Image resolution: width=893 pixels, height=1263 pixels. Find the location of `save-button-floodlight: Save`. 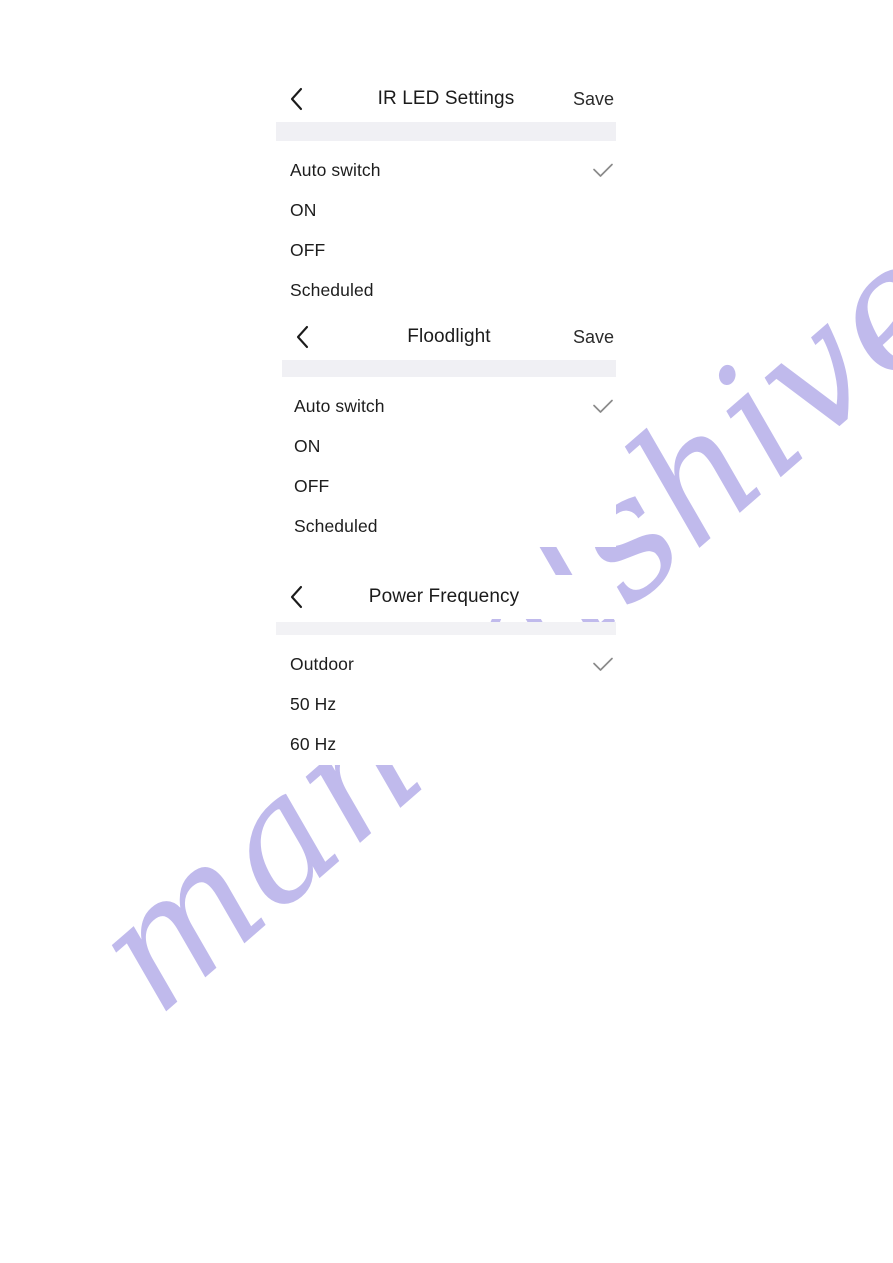

save-button-floodlight: Save is located at coordinates (594, 337).